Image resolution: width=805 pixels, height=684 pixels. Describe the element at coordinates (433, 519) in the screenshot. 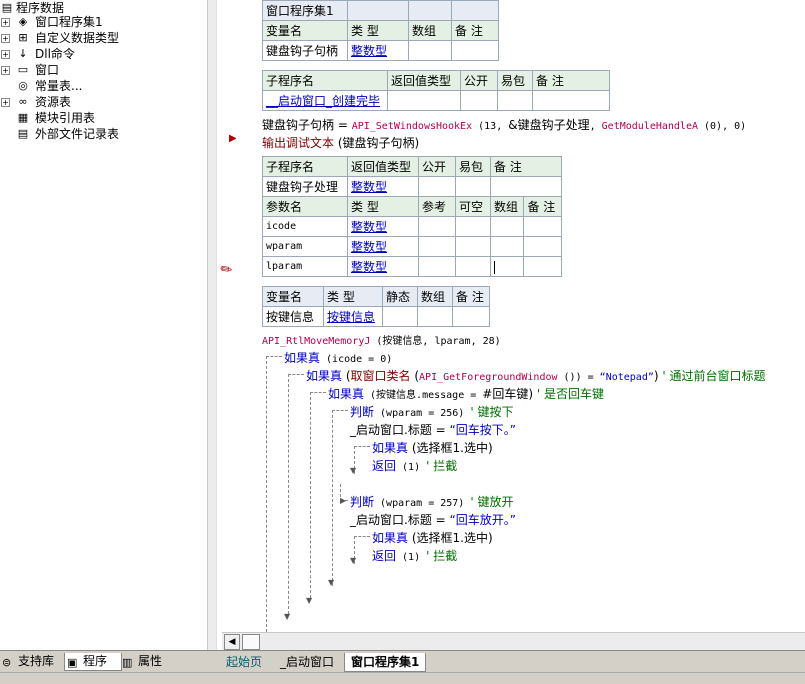

I see `code-line-10: _启动窗口.标题 = “回车放开。”` at that location.